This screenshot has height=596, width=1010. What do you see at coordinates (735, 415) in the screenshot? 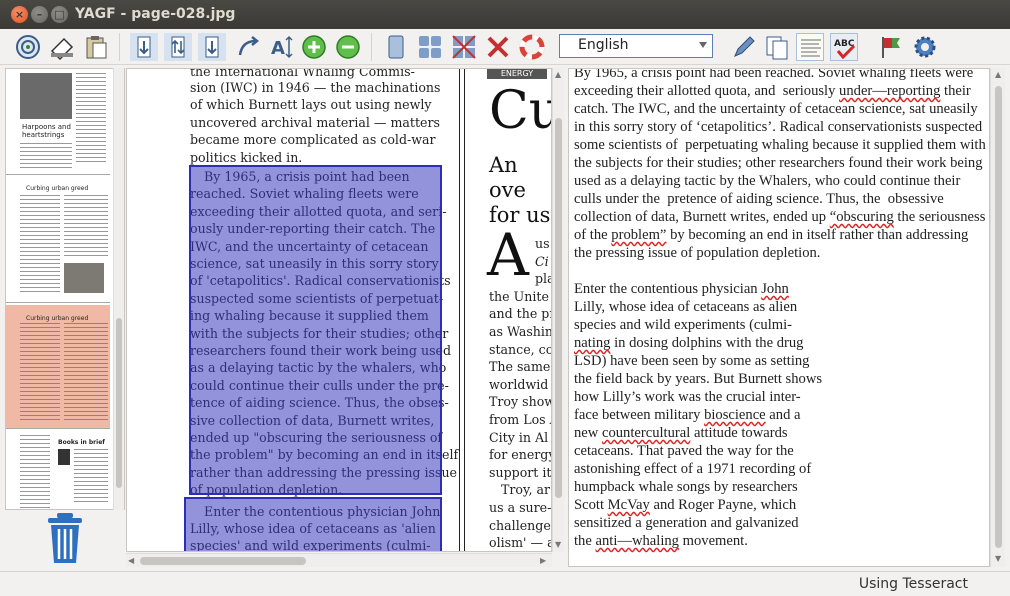
I see `misspelled-word: bioscience` at bounding box center [735, 415].